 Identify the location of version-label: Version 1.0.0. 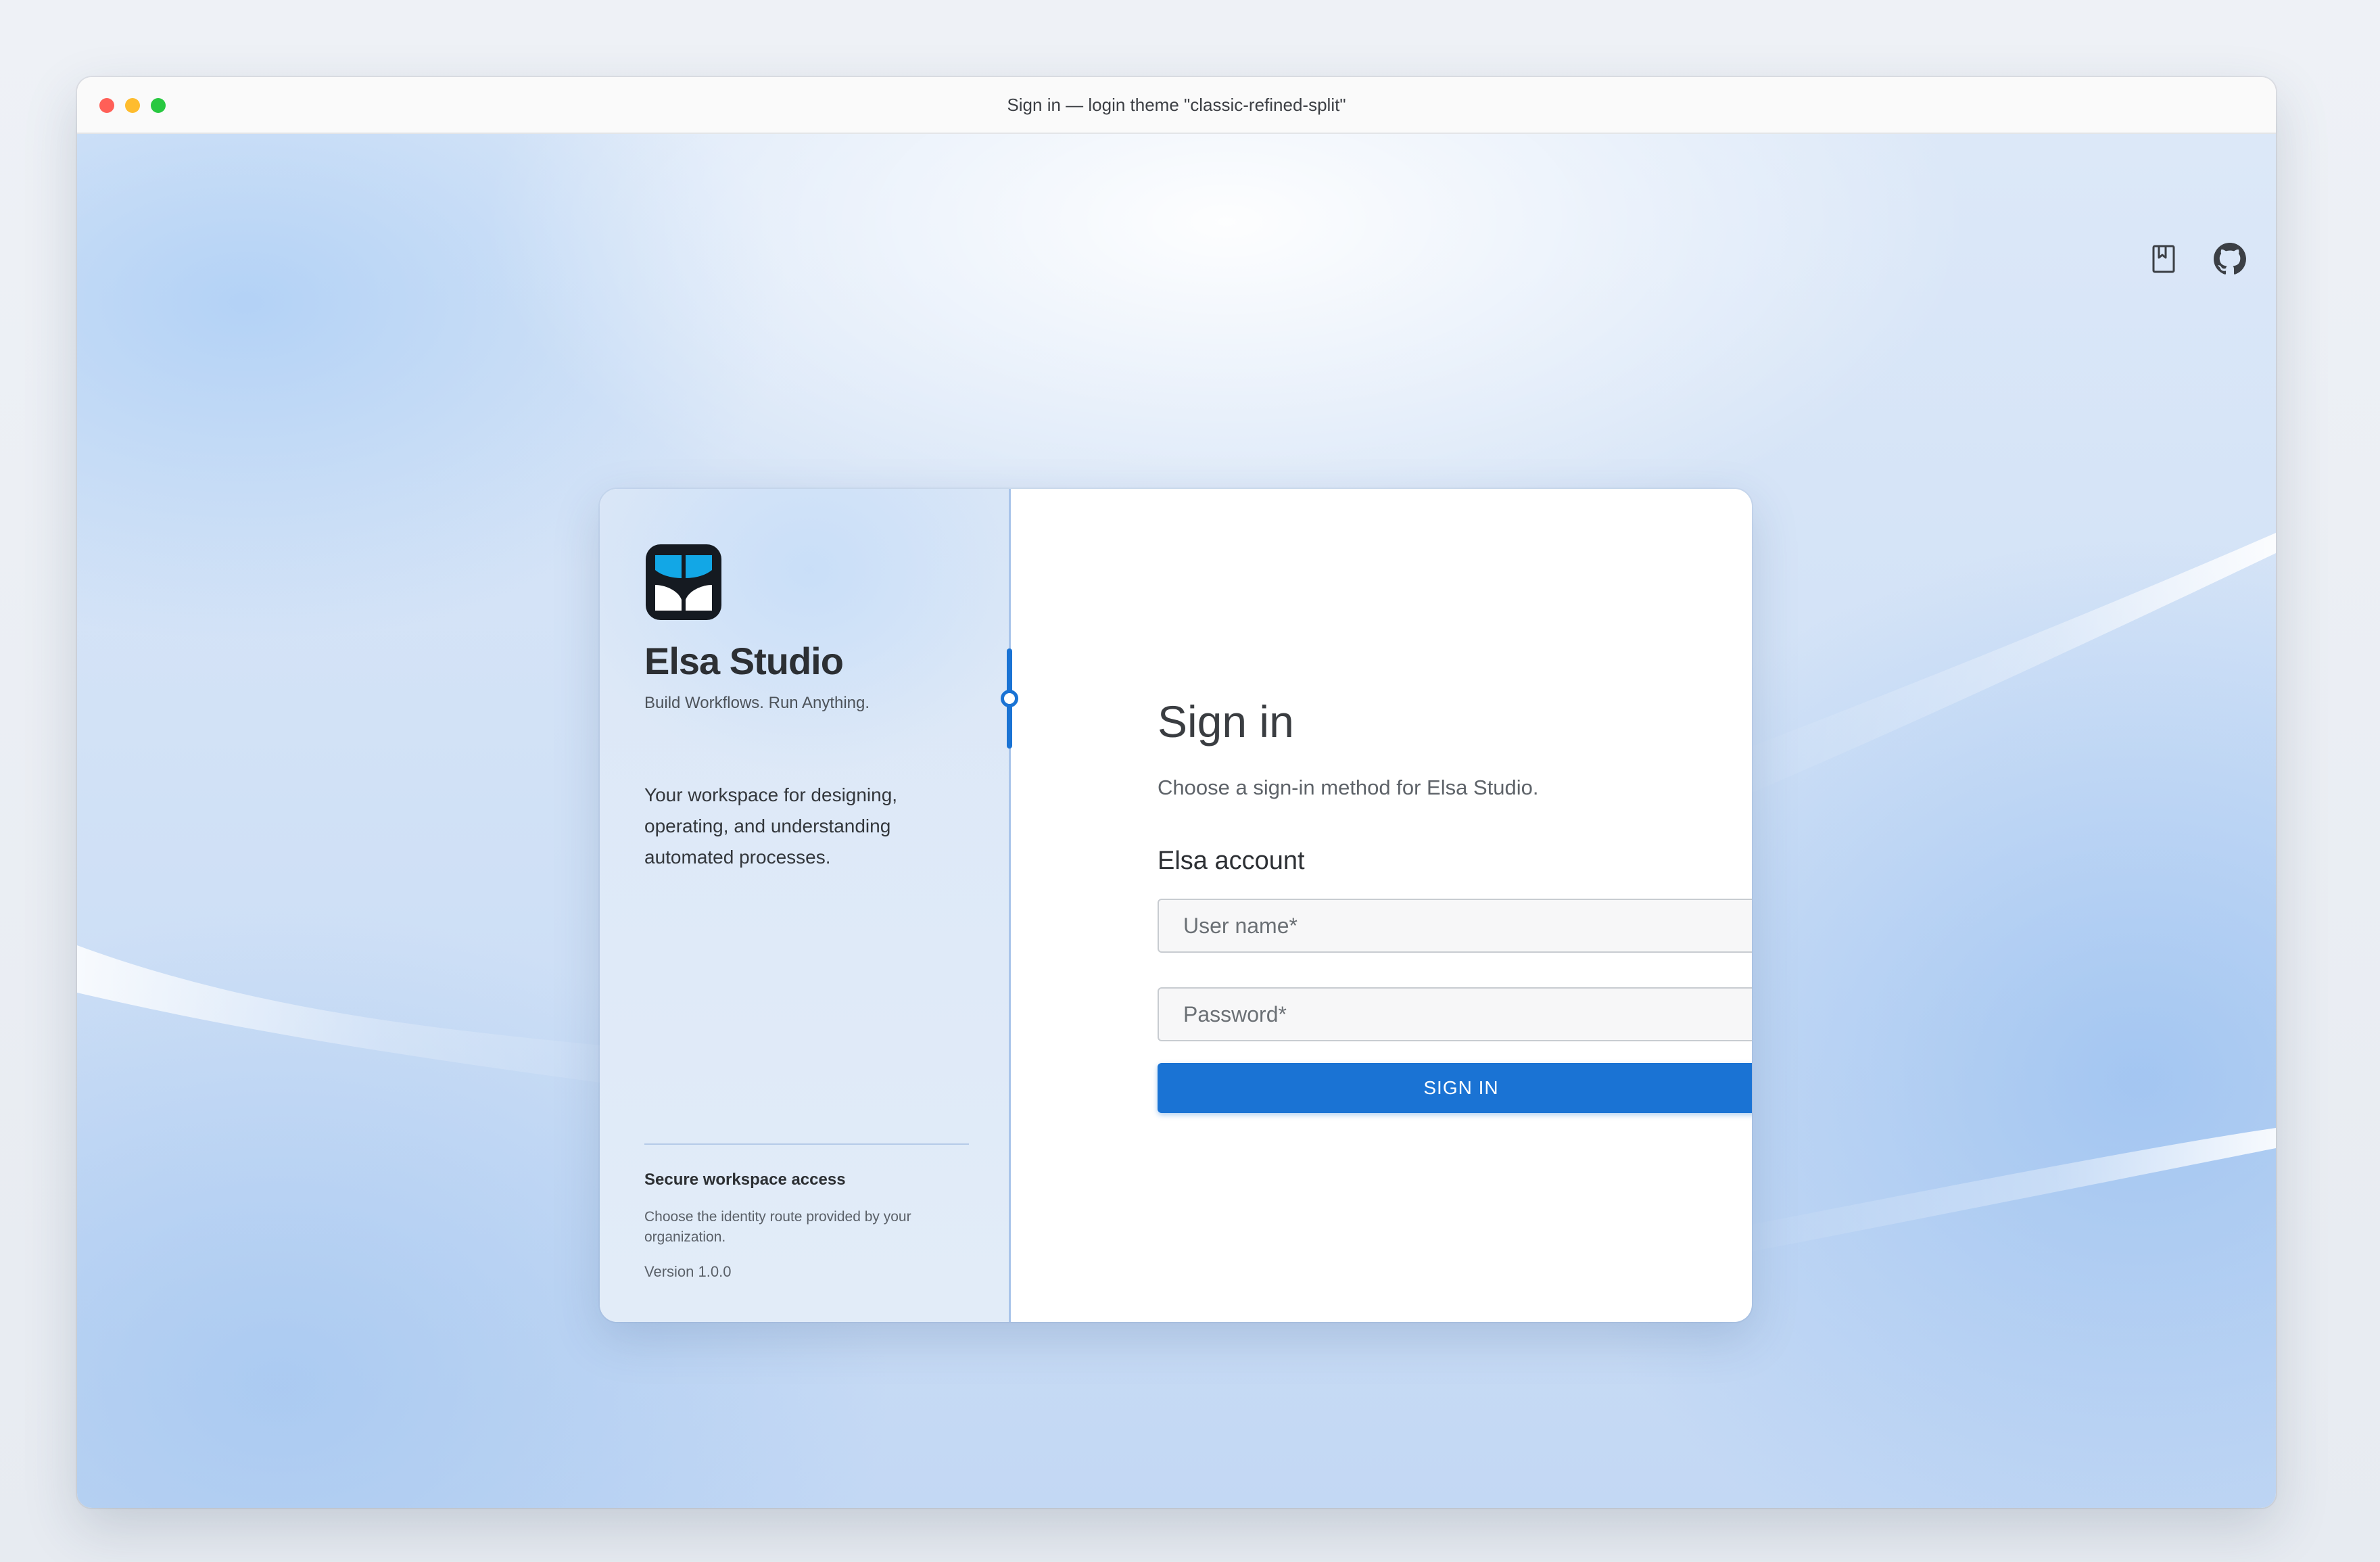
(688, 1272).